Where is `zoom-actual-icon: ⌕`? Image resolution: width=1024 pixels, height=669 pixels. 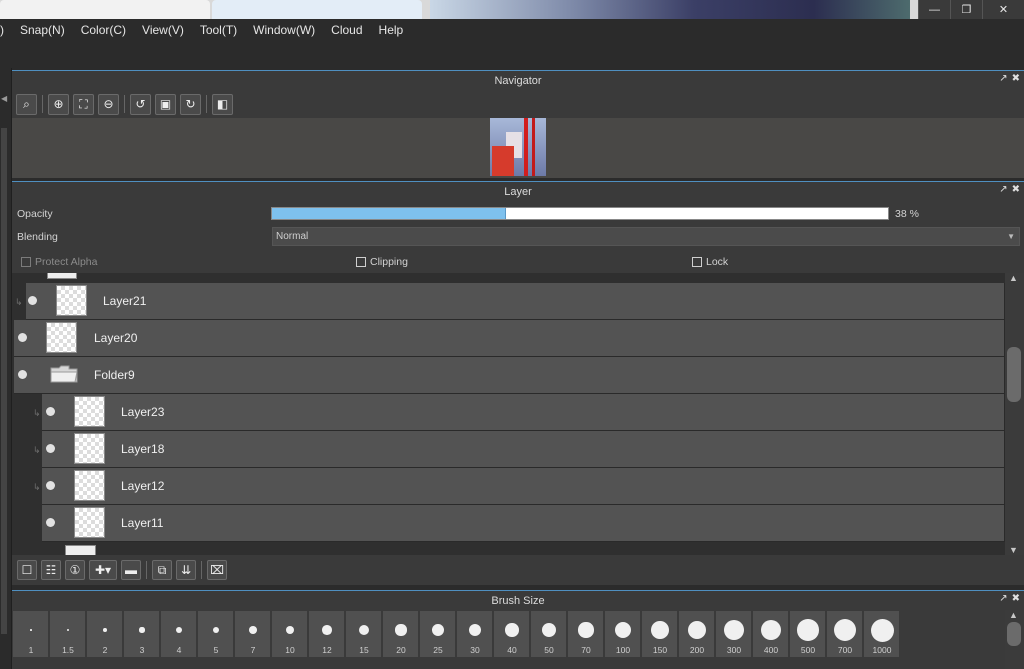
zoom-actual-icon: ⌕ is located at coordinates (26, 104).